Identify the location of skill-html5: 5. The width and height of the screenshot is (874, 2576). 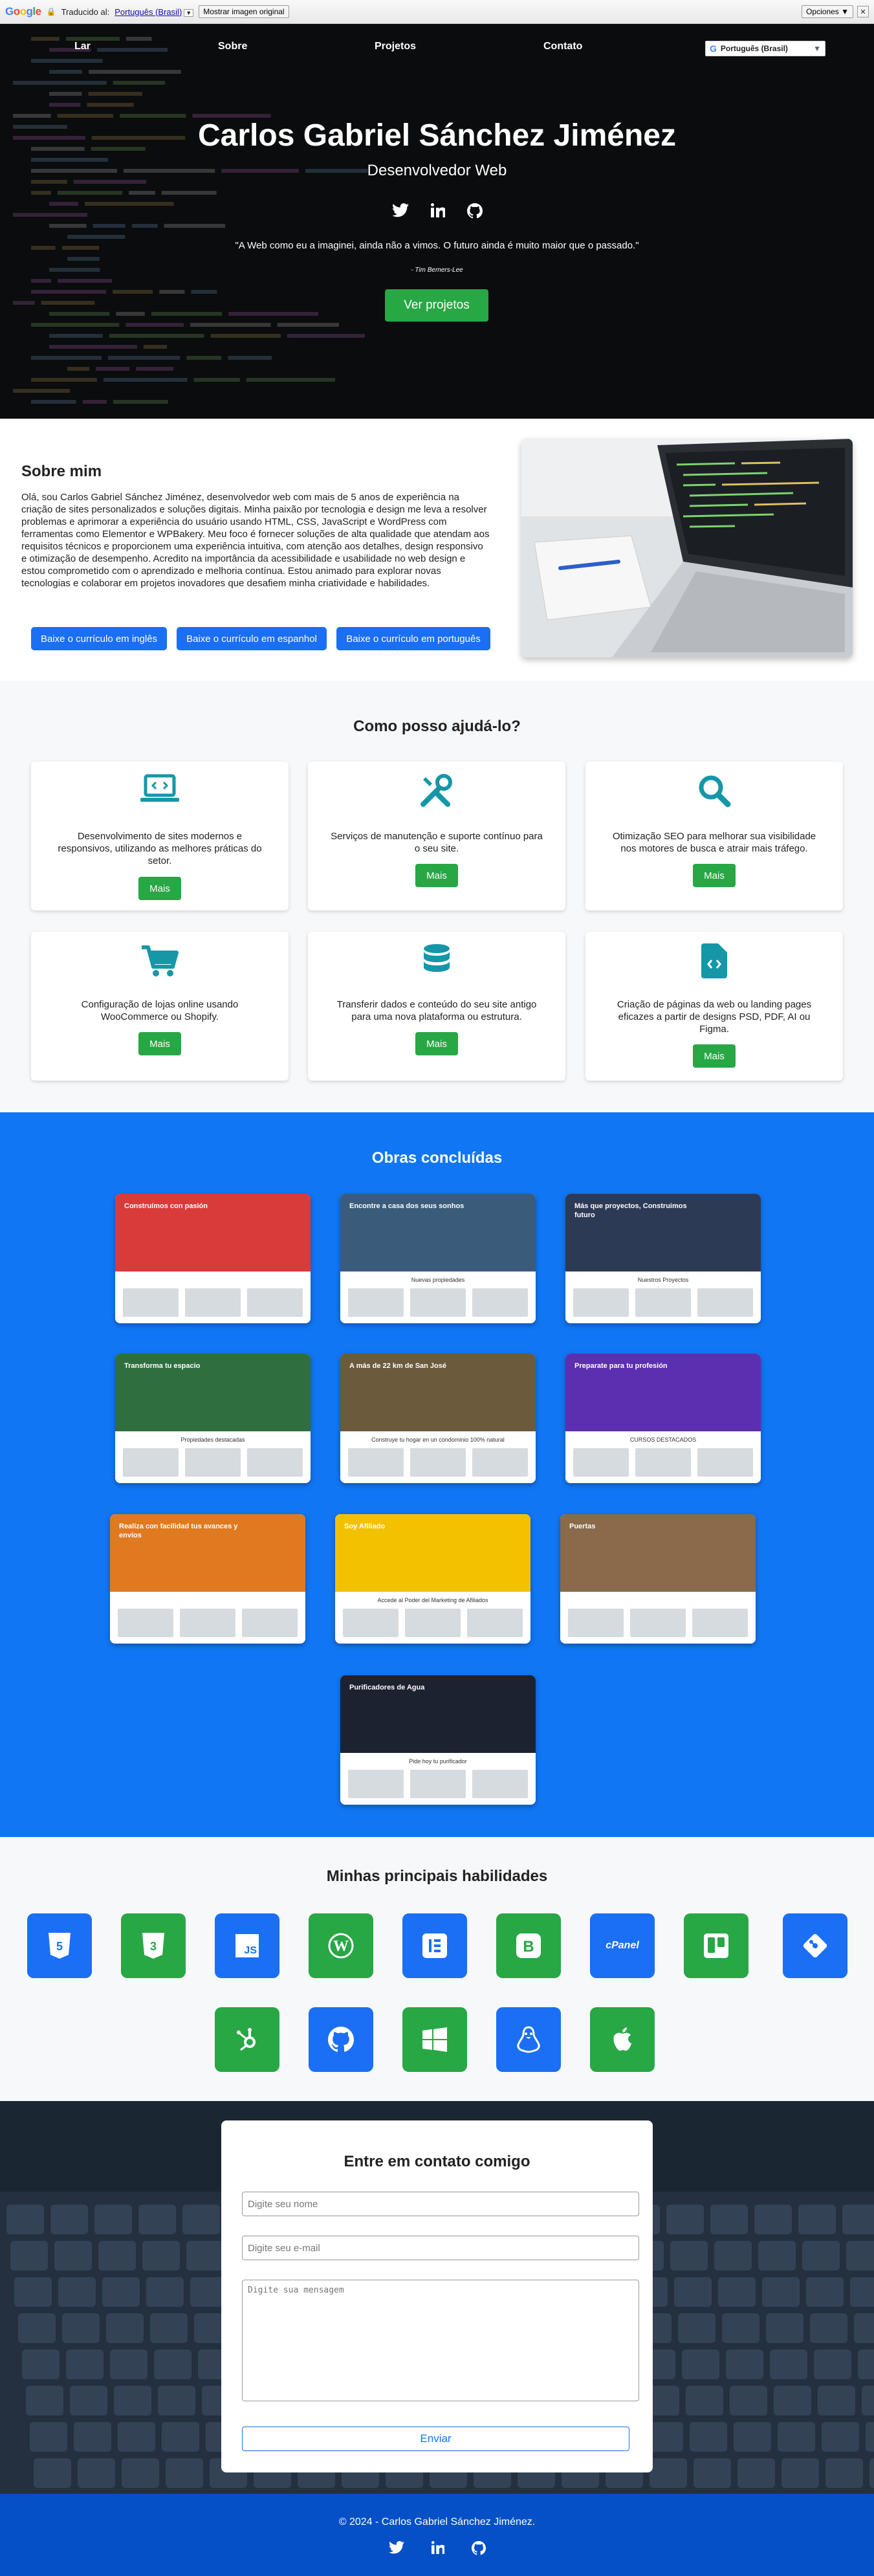
(59, 1945).